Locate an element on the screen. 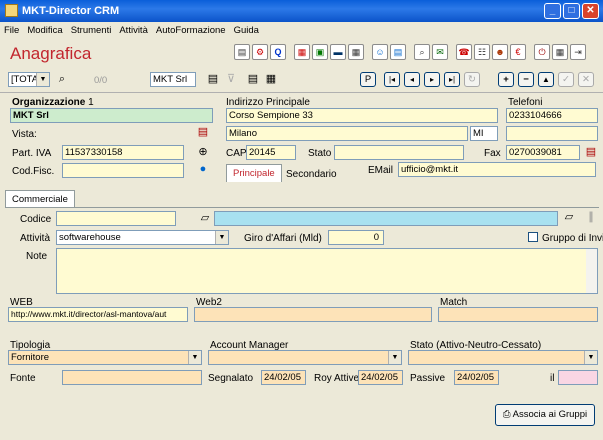  attachment-icon: ∥ is located at coordinates (591, 217).